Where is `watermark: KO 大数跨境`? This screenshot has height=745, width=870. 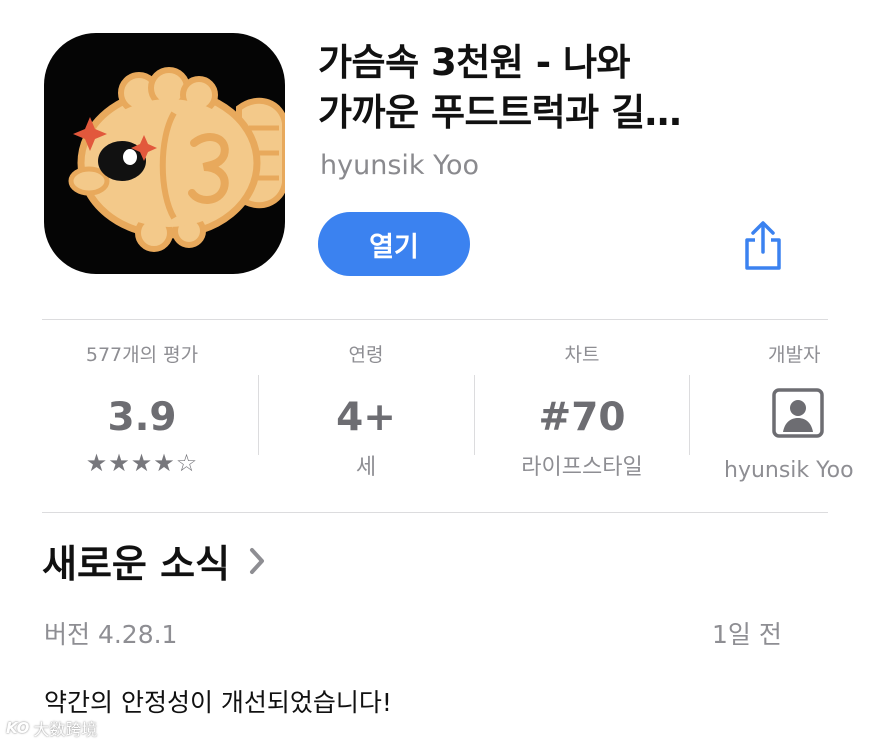
watermark: KO 大数跨境 is located at coordinates (51, 728).